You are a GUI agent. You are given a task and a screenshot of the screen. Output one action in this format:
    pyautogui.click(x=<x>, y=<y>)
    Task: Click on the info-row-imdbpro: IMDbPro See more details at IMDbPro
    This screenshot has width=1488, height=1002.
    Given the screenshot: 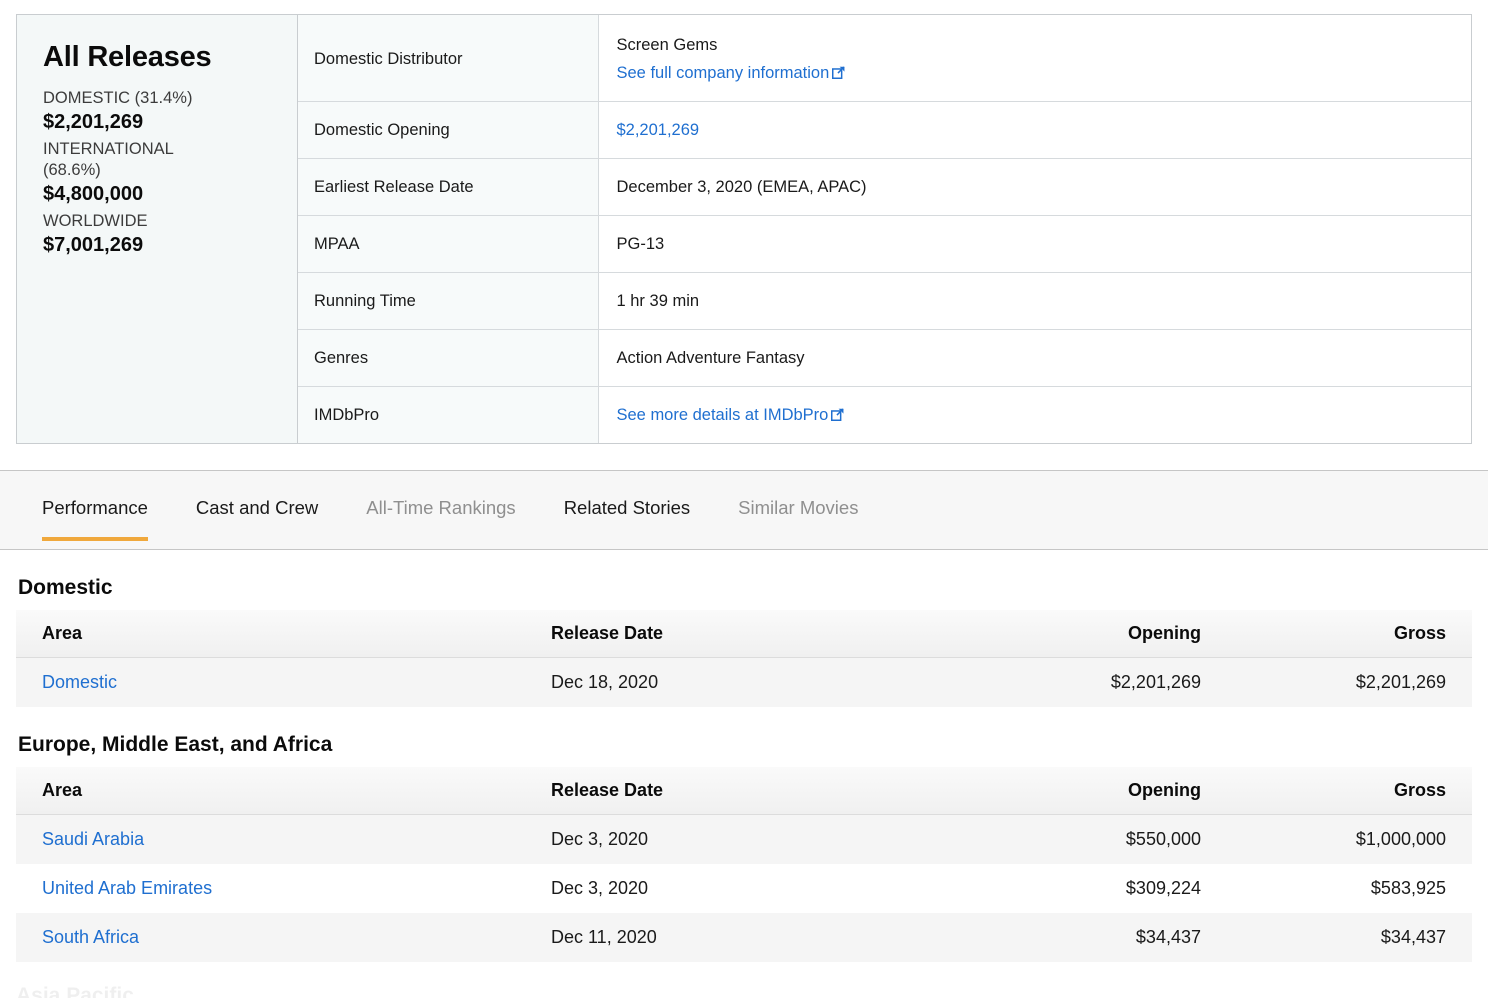 What is the action you would take?
    pyautogui.click(x=884, y=414)
    